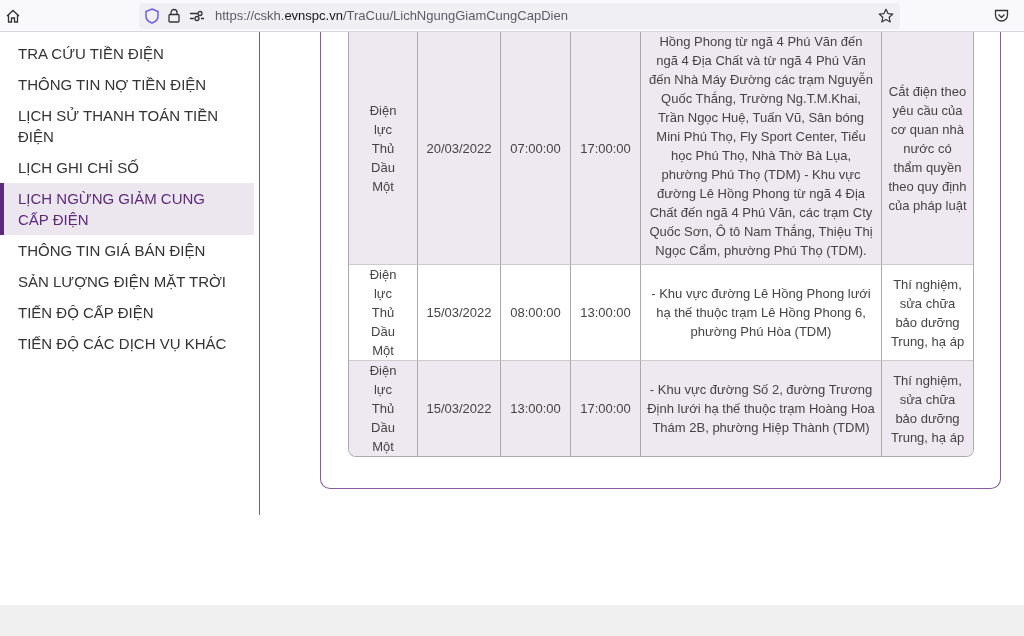 Image resolution: width=1024 pixels, height=636 pixels. I want to click on sidebar-menu-item: LỊCH NGỪNG GIẢM CUNG CẤP ĐIỆN, so click(127, 209).